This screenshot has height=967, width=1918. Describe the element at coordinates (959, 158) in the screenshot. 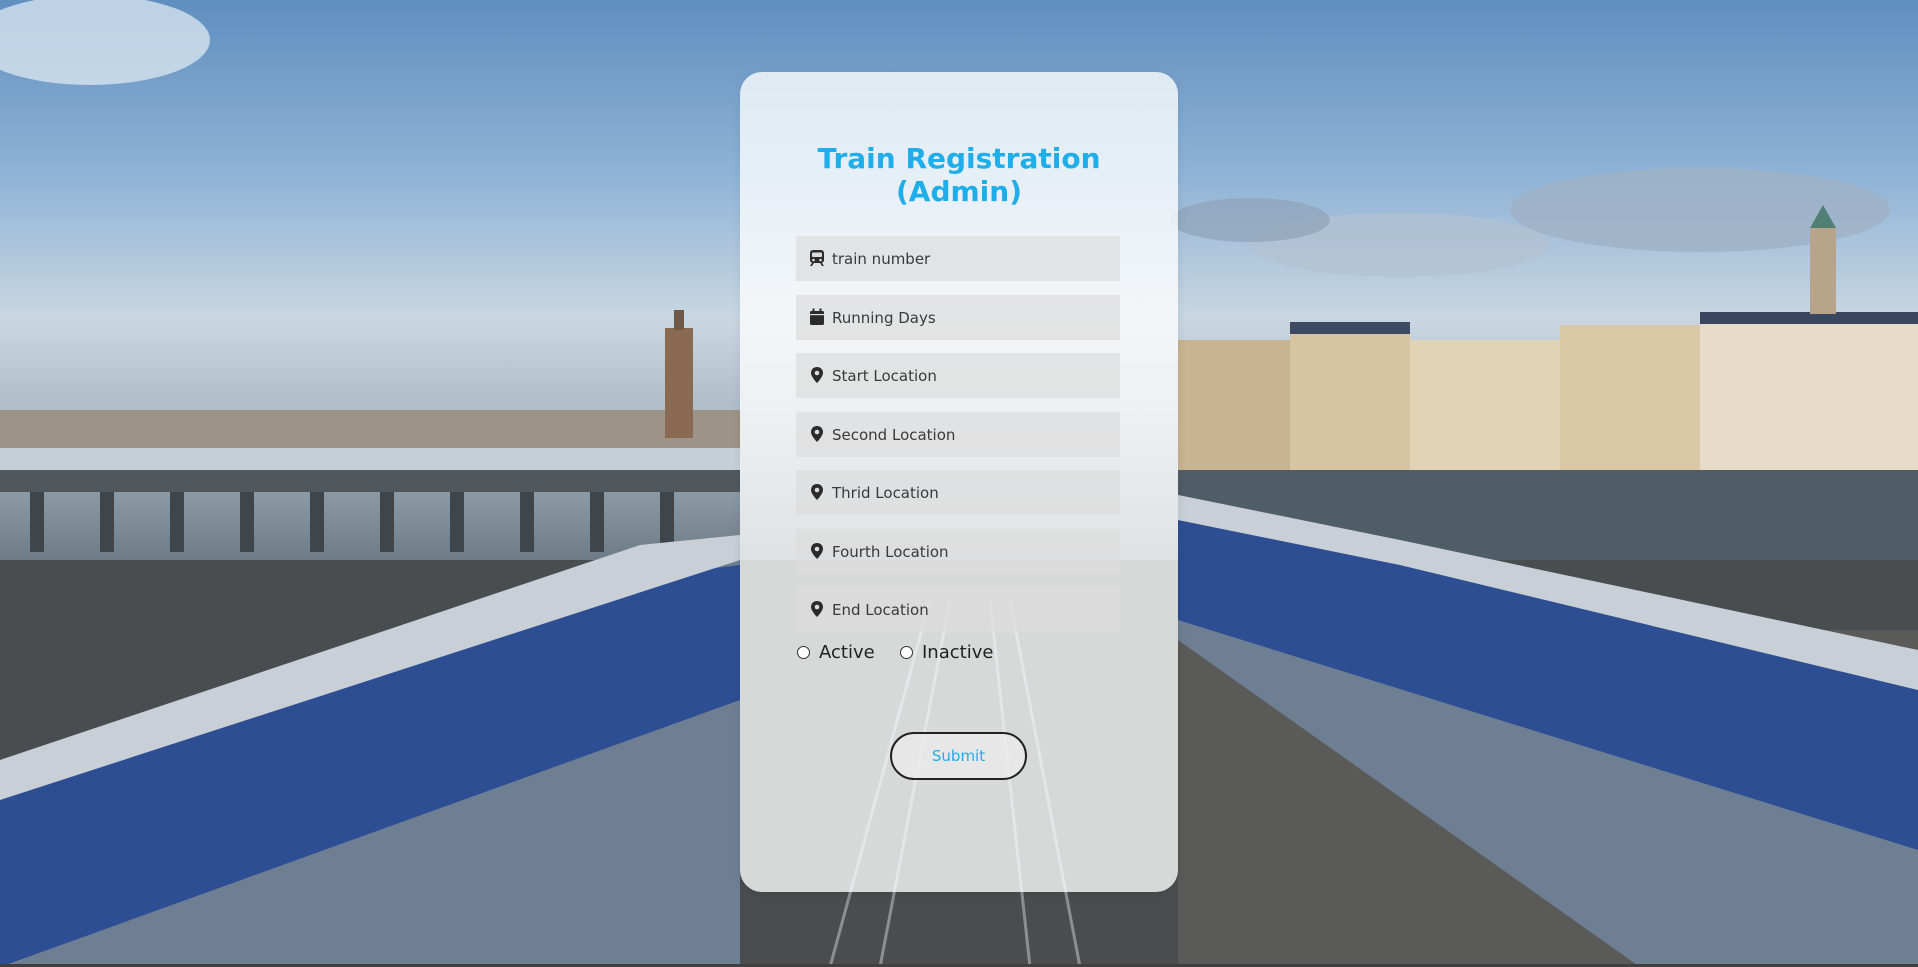

I see `title-line-1: Train Registration` at that location.